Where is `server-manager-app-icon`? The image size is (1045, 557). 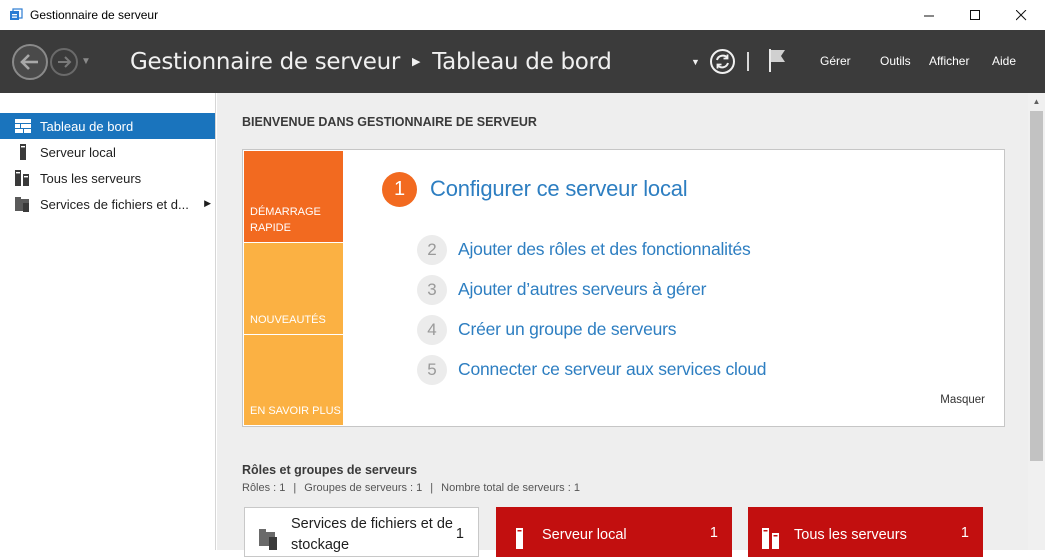
server-manager-app-icon is located at coordinates (16, 14).